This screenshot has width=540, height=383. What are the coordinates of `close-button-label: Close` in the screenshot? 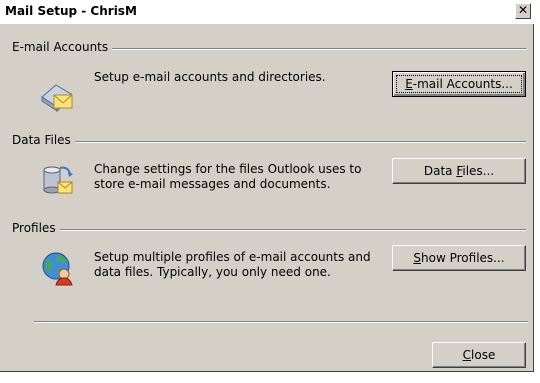 It's located at (479, 355).